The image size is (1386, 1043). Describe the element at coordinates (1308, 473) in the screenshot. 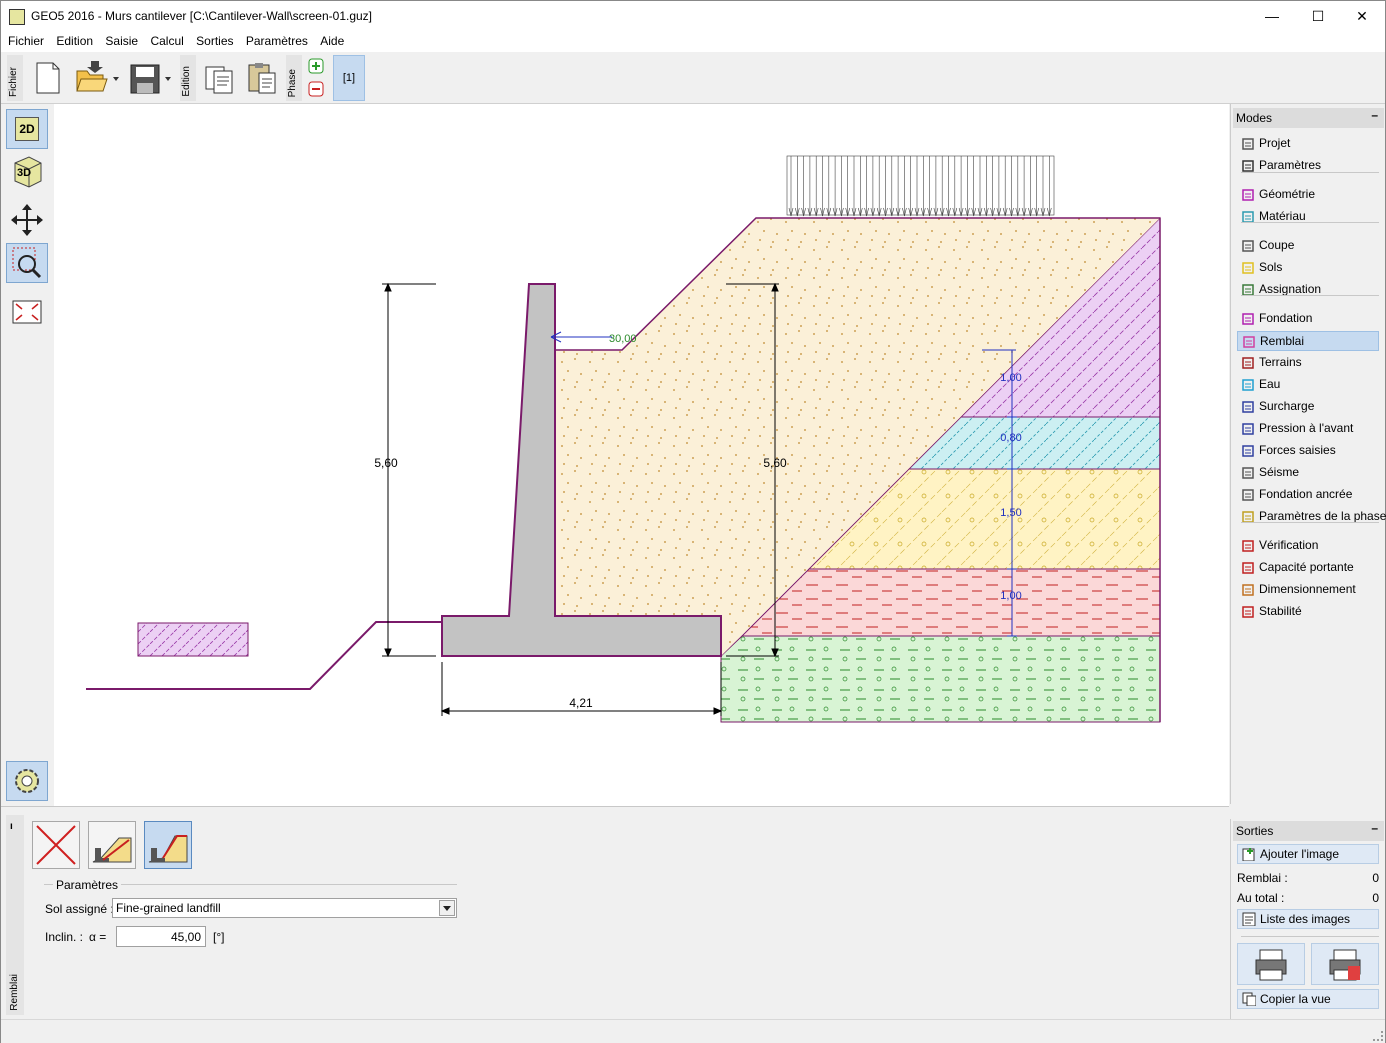

I see `mode-item-earthquake: Séisme` at that location.